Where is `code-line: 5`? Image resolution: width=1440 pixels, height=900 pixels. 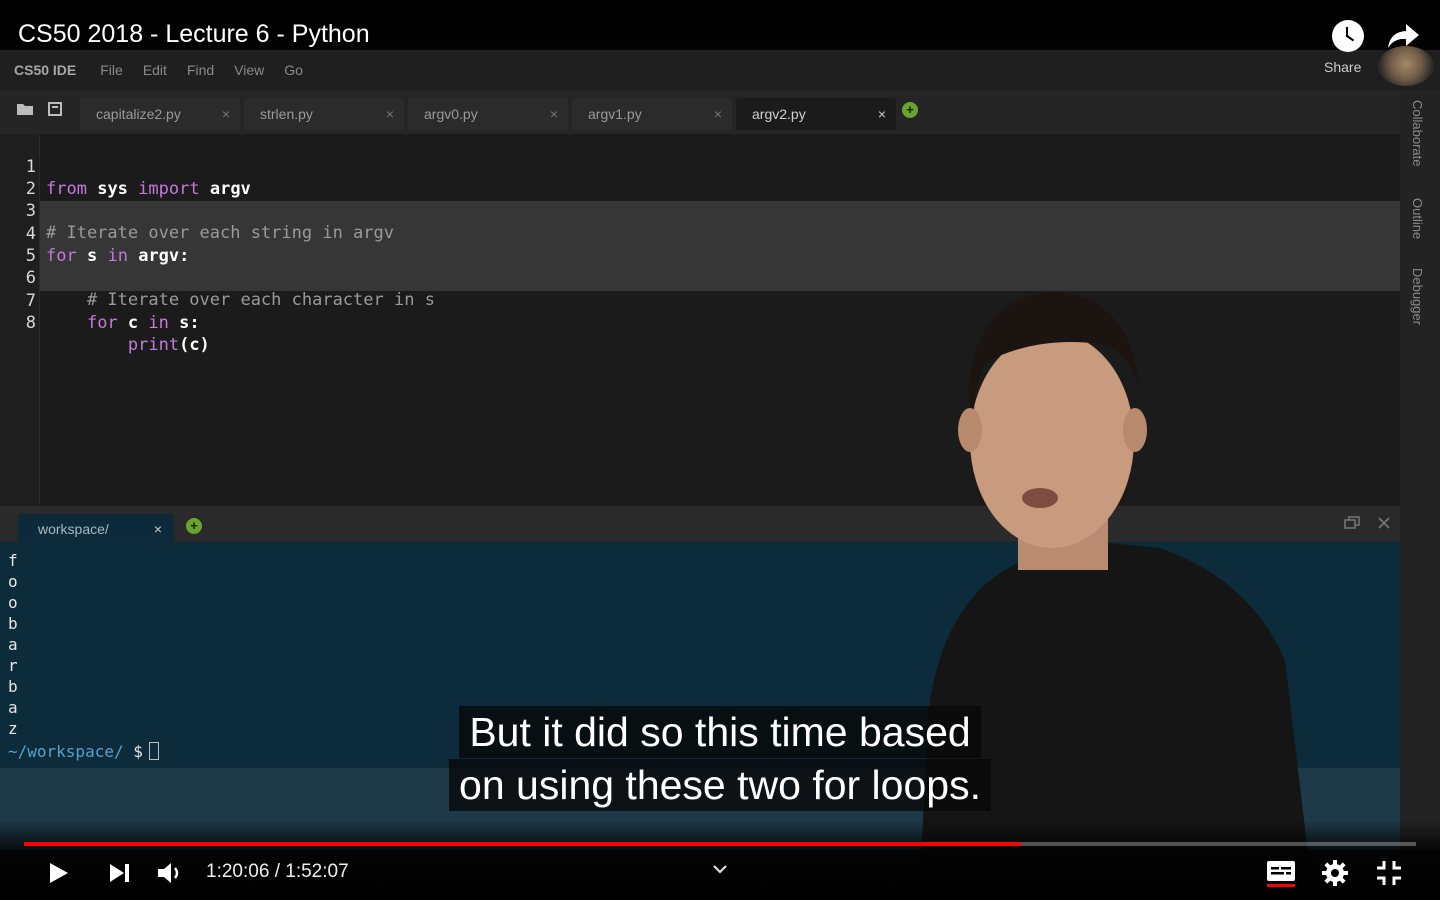
code-line: 5 is located at coordinates (30, 244).